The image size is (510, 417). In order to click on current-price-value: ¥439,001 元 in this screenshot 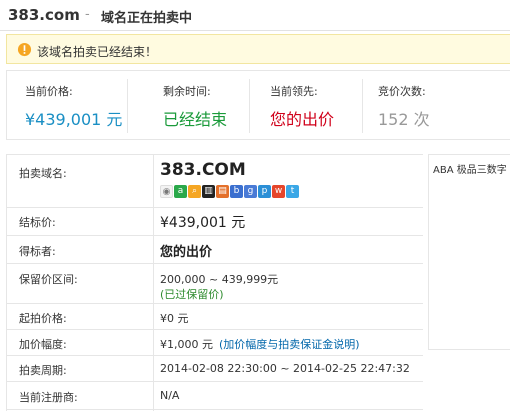, I will do `click(74, 119)`.